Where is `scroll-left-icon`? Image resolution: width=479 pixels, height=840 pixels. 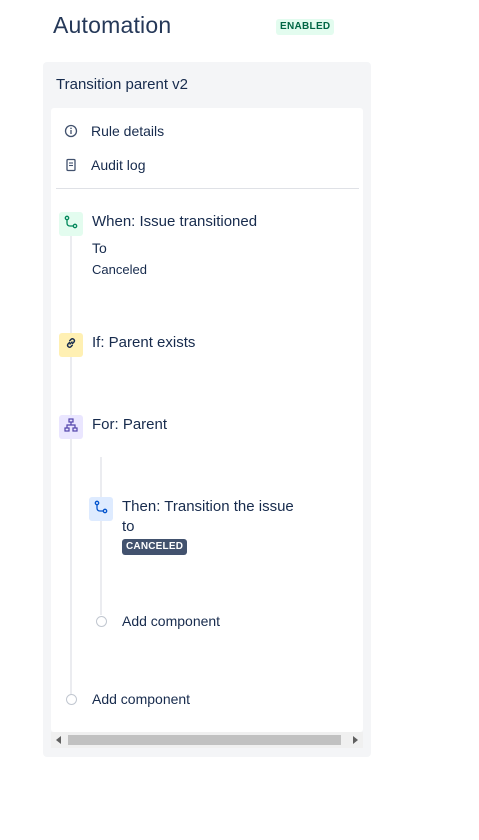
scroll-left-icon is located at coordinates (58, 740).